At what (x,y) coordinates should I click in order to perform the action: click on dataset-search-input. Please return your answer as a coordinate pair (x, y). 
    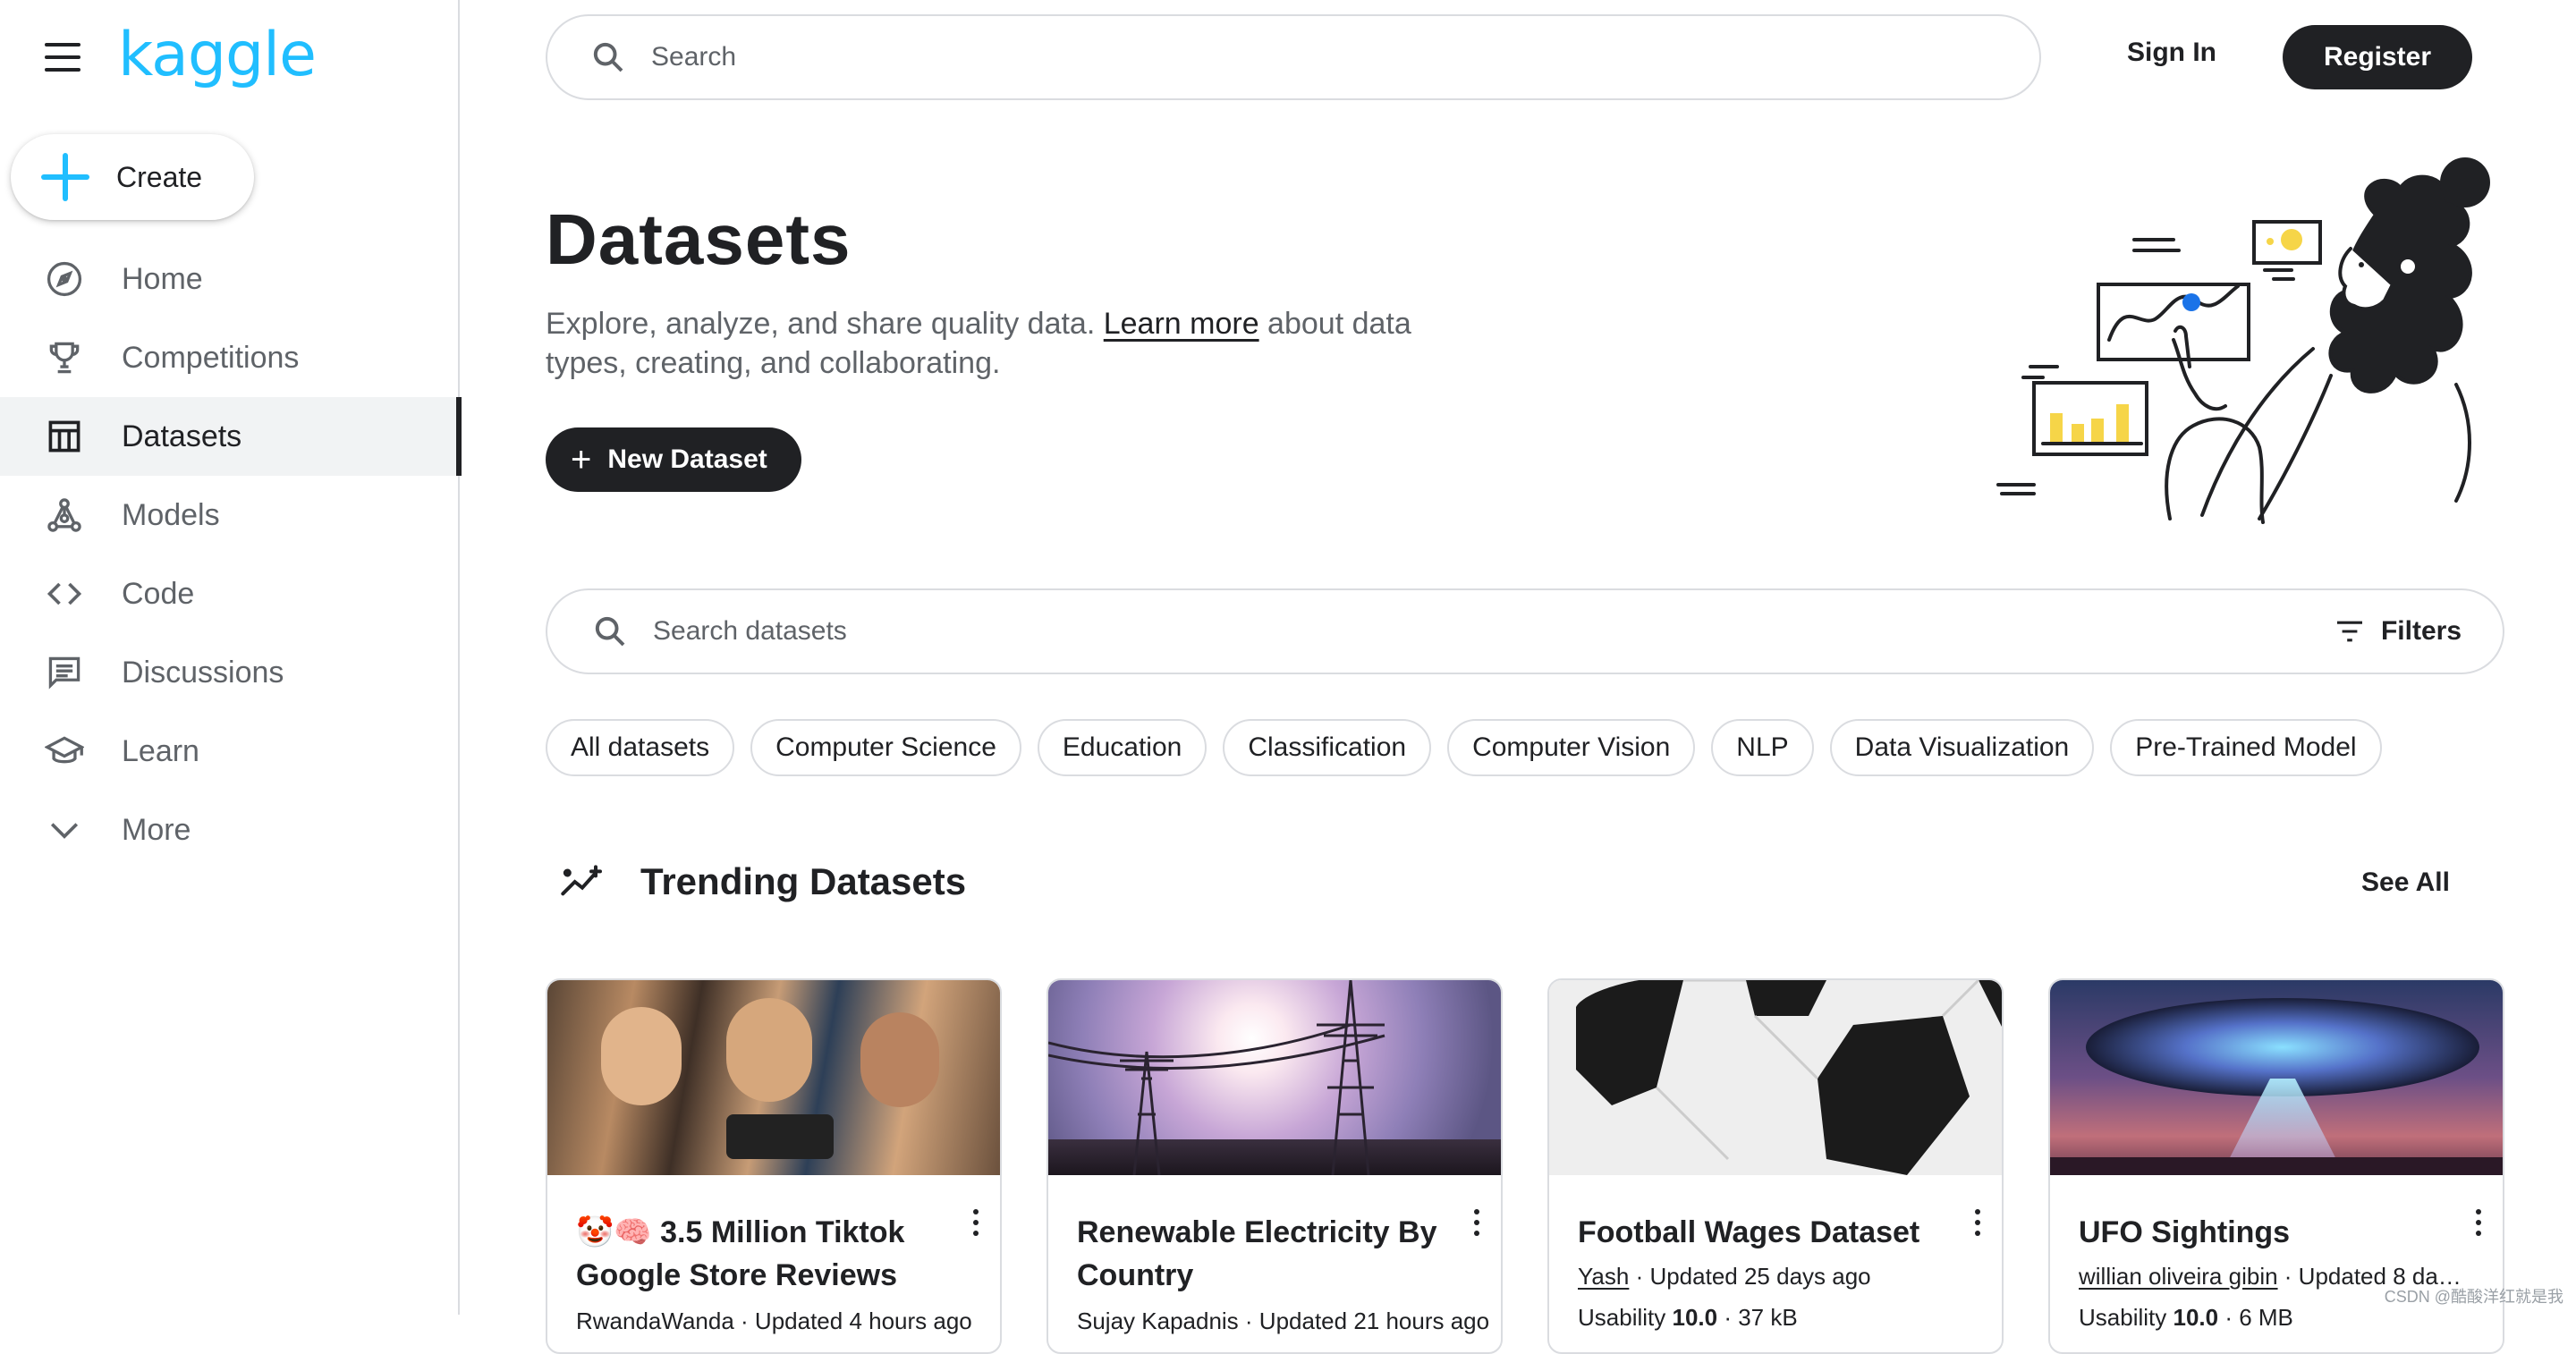
    Looking at the image, I should click on (1493, 631).